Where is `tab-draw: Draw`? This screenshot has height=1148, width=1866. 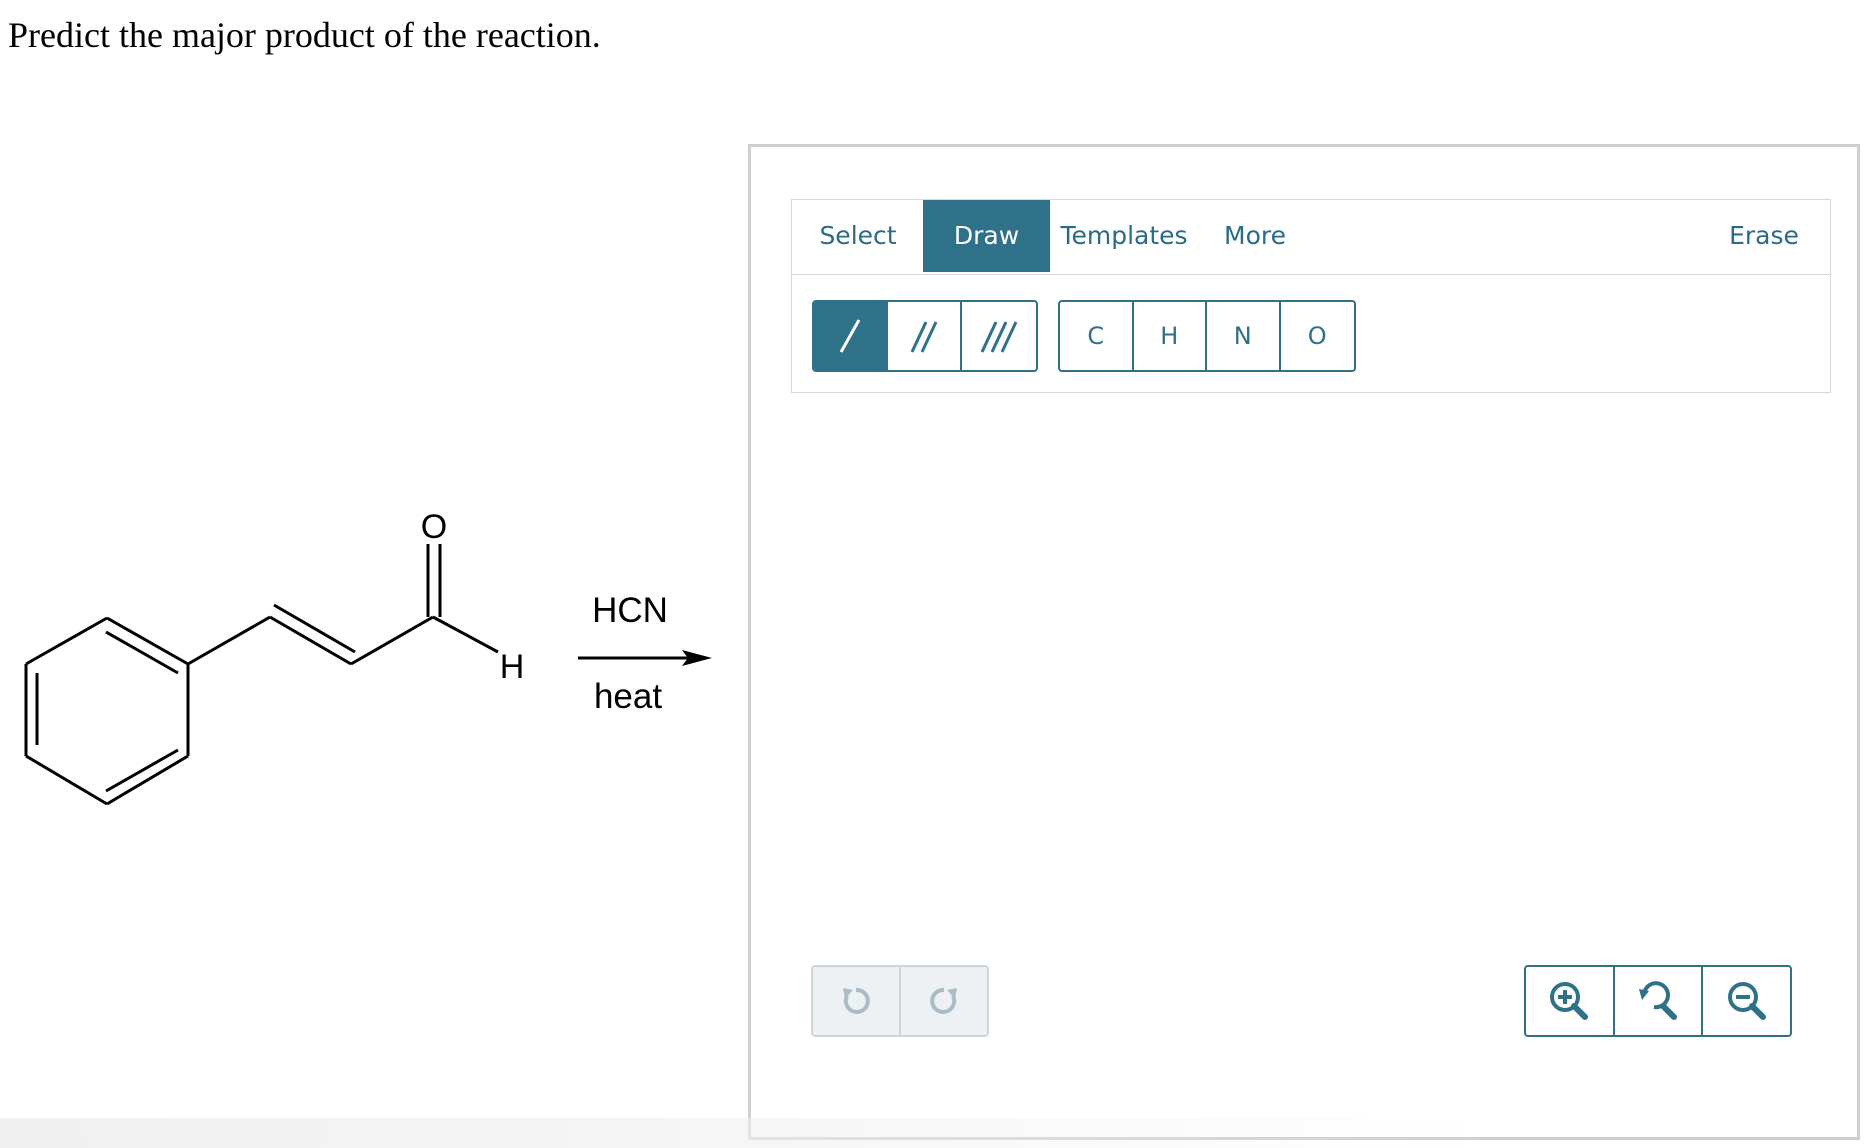 tab-draw: Draw is located at coordinates (986, 236).